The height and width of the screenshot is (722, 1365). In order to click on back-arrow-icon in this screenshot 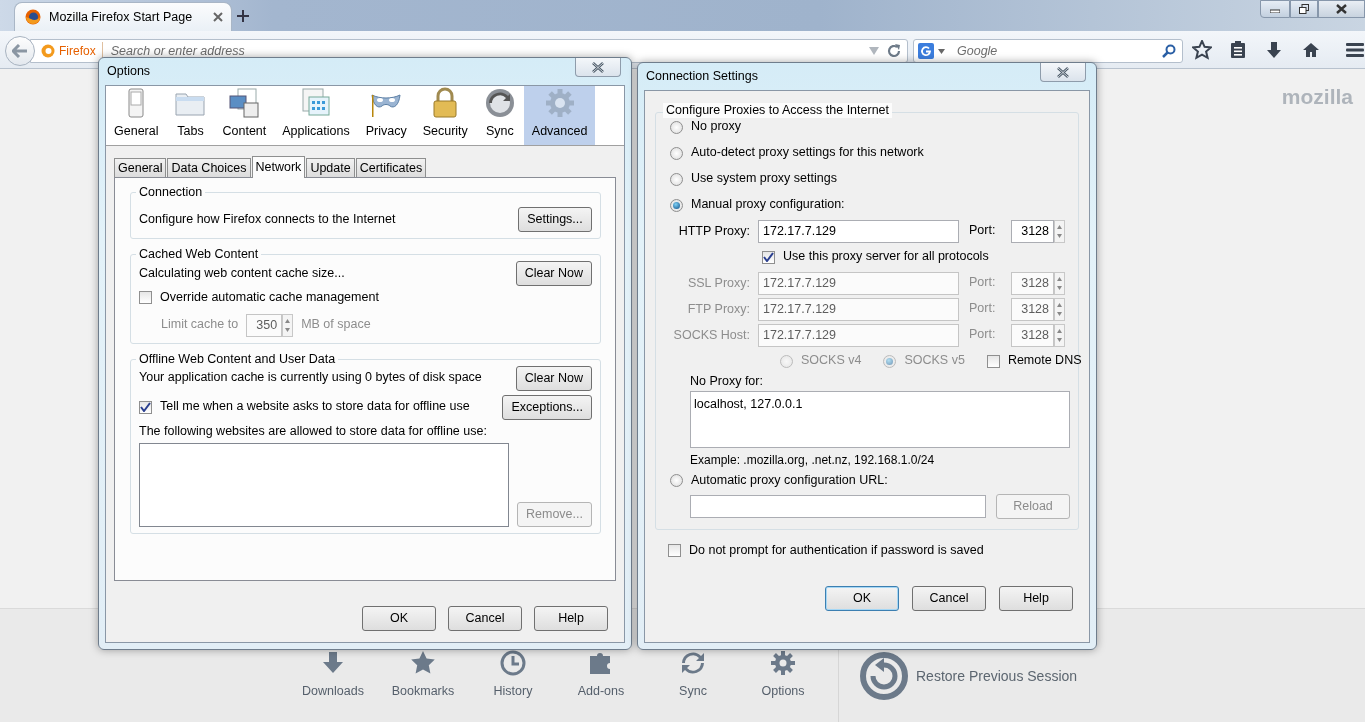, I will do `click(20, 51)`.